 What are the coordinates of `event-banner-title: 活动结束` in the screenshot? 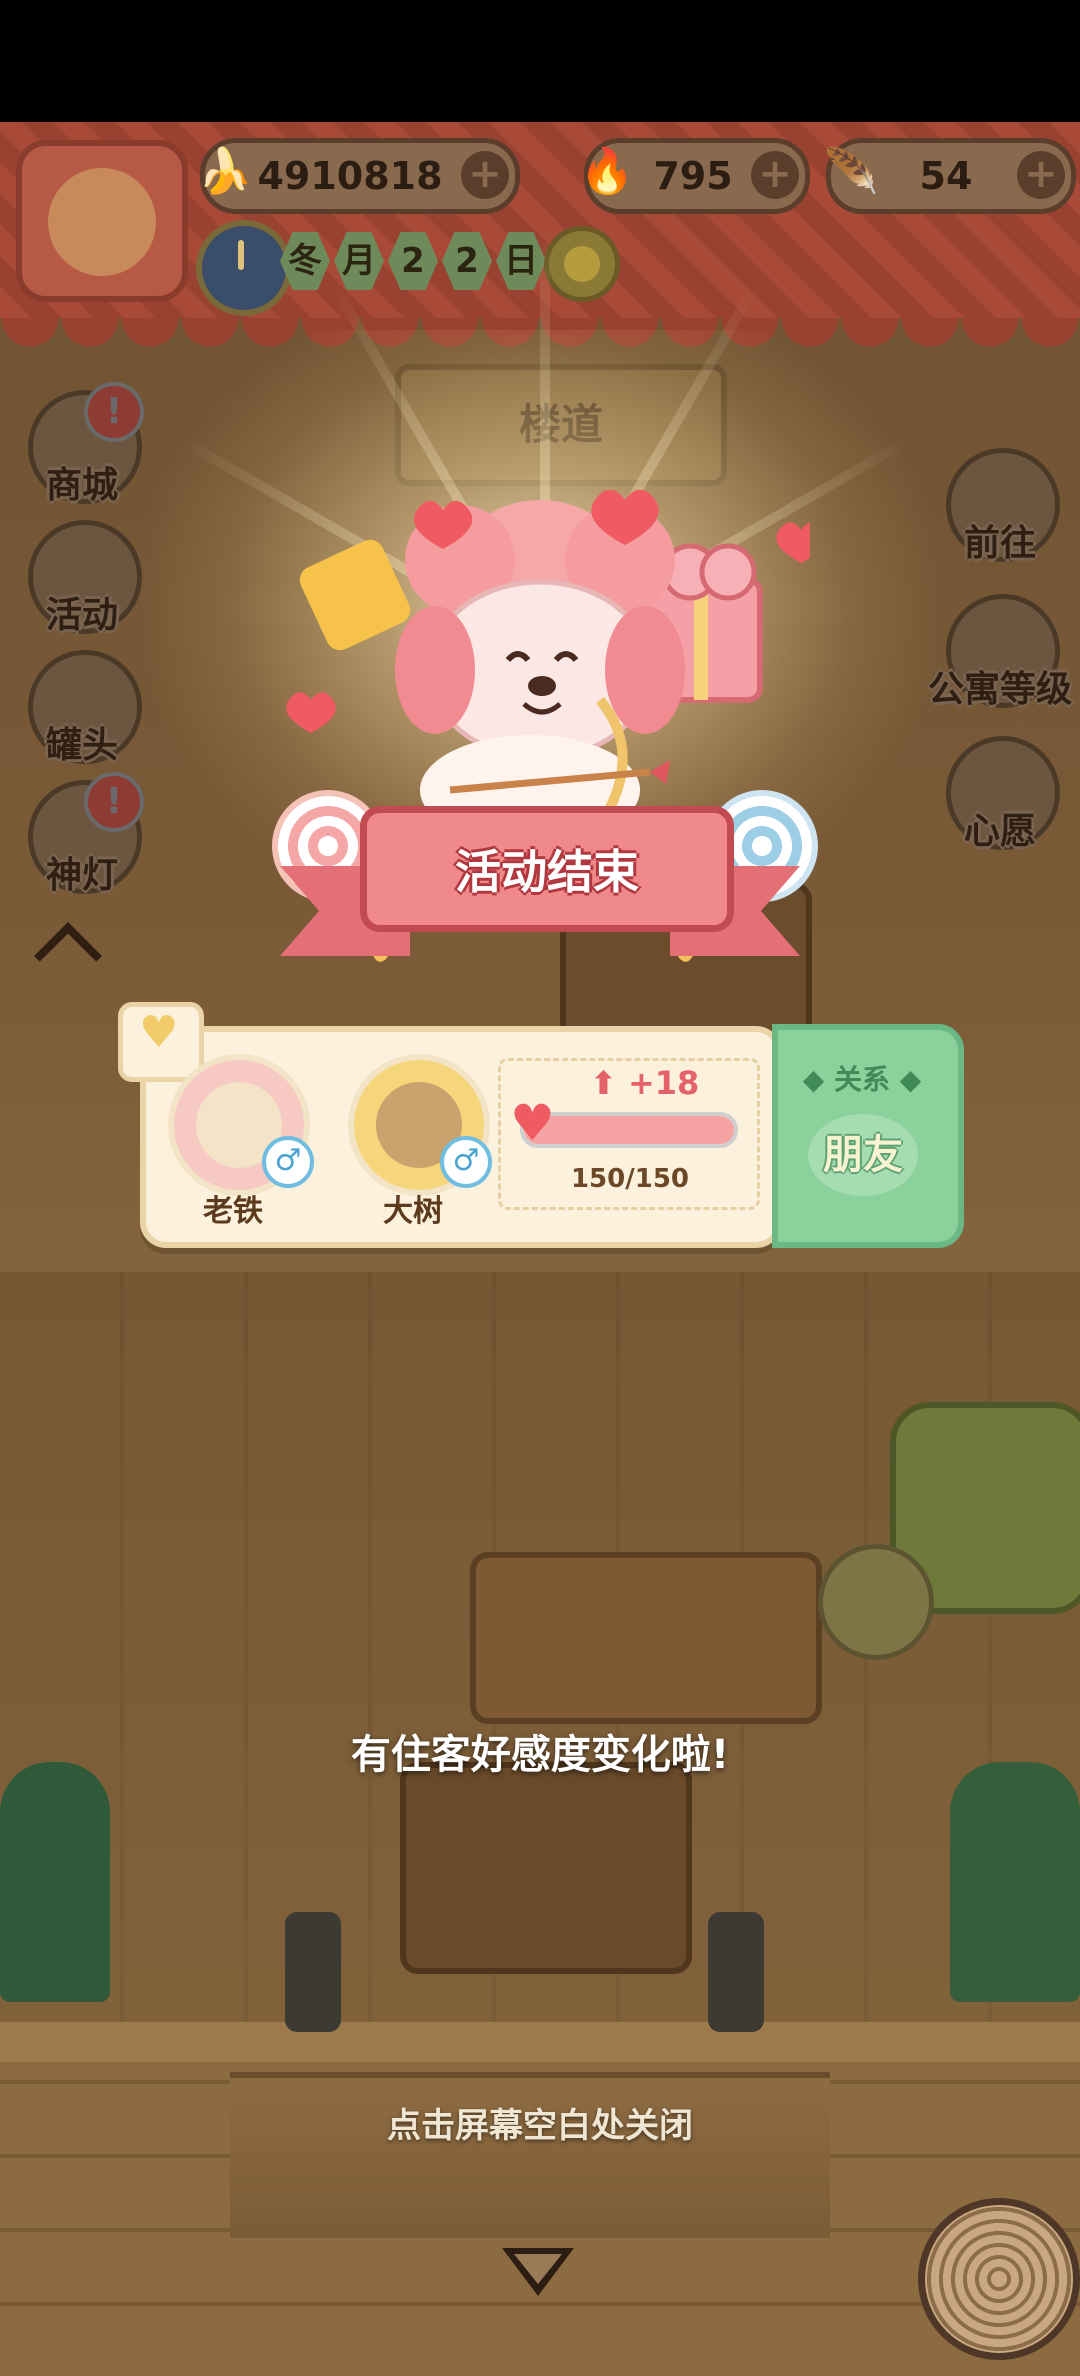 It's located at (547, 869).